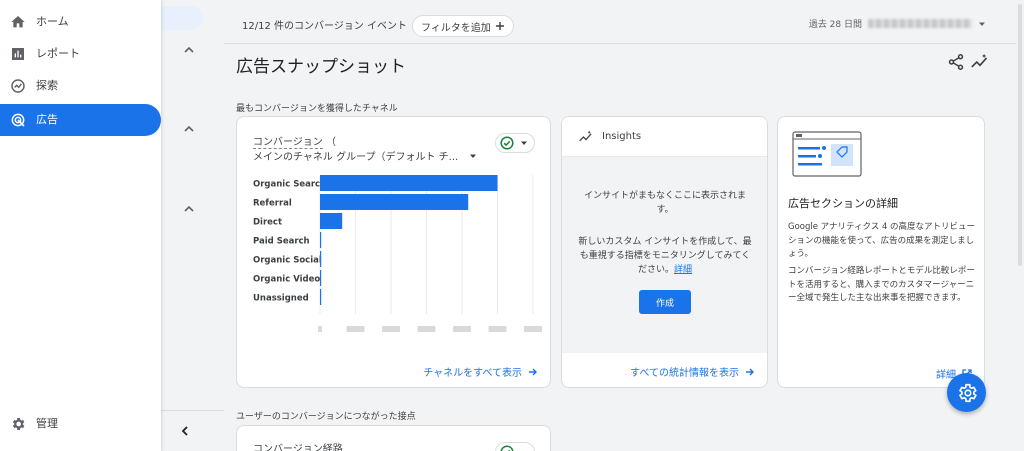  I want to click on date-range-label: 過去 28 日間, so click(835, 25).